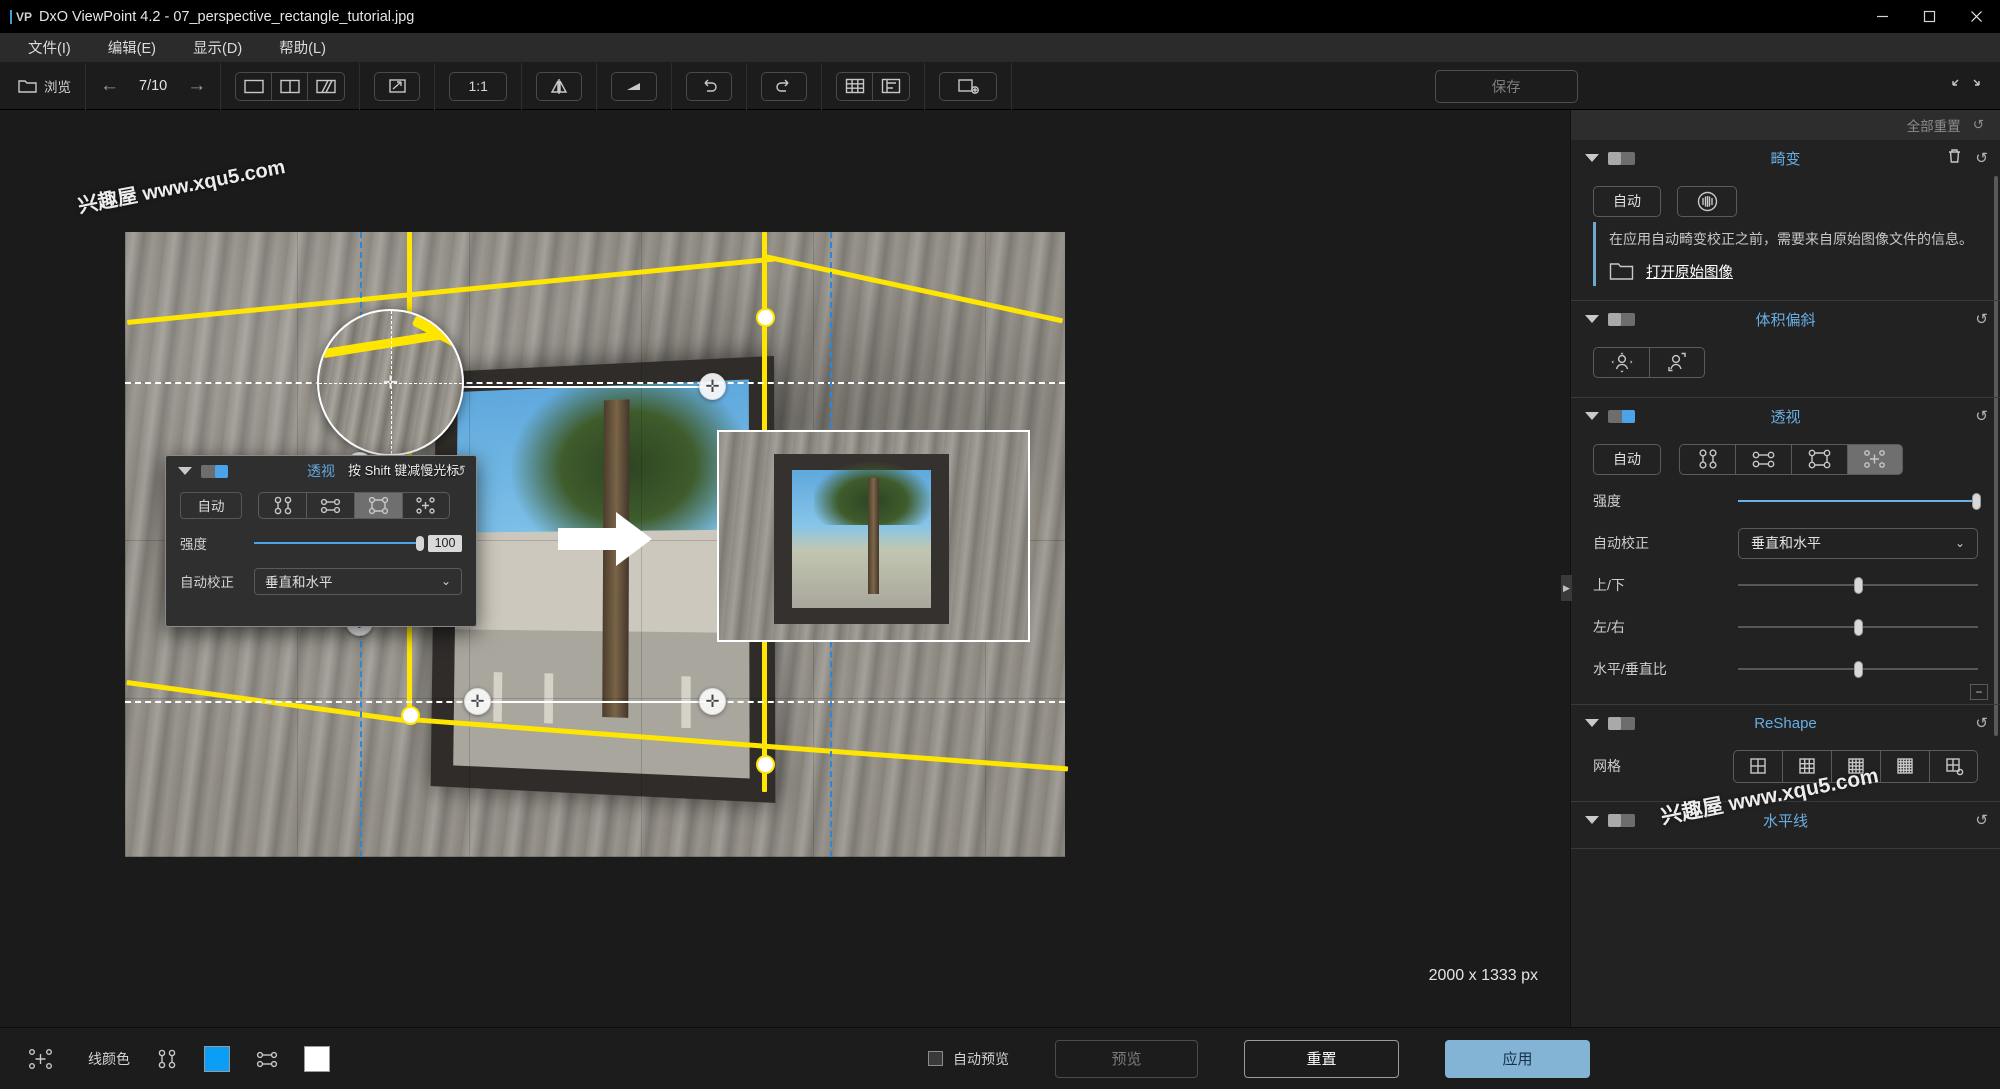 Image resolution: width=2000 pixels, height=1089 pixels. Describe the element at coordinates (935, 1058) in the screenshot. I see `auto-preview-check-box-icon` at that location.